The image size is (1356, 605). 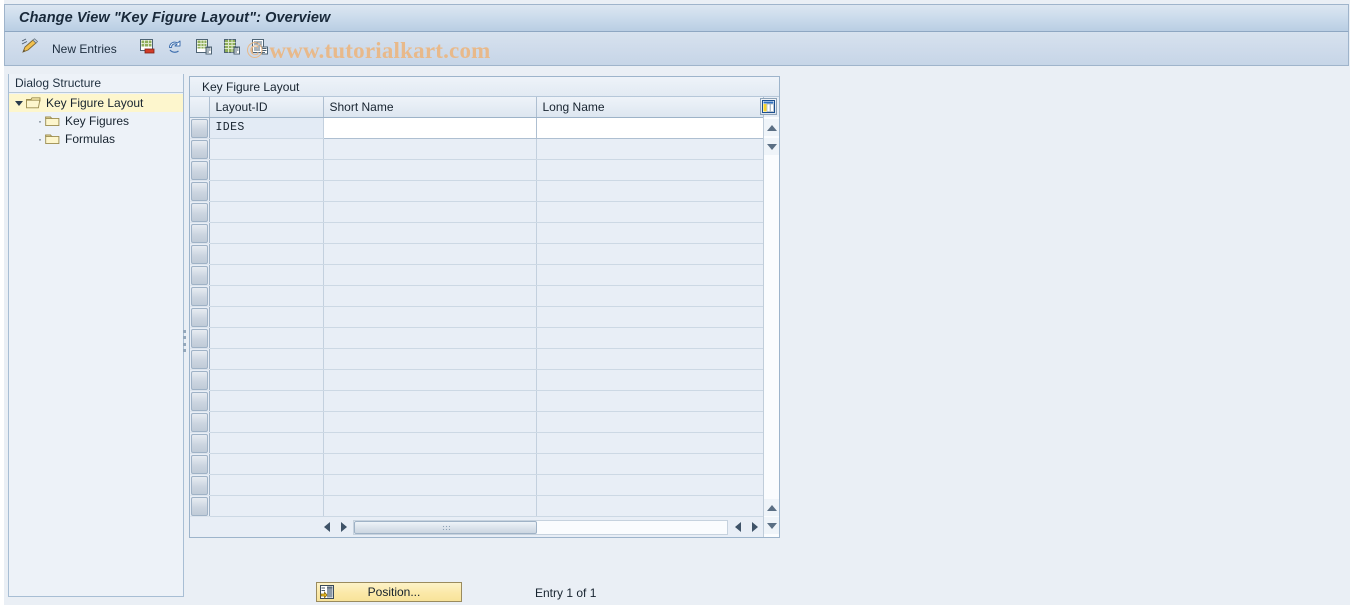 What do you see at coordinates (30, 49) in the screenshot?
I see `display-change-button` at bounding box center [30, 49].